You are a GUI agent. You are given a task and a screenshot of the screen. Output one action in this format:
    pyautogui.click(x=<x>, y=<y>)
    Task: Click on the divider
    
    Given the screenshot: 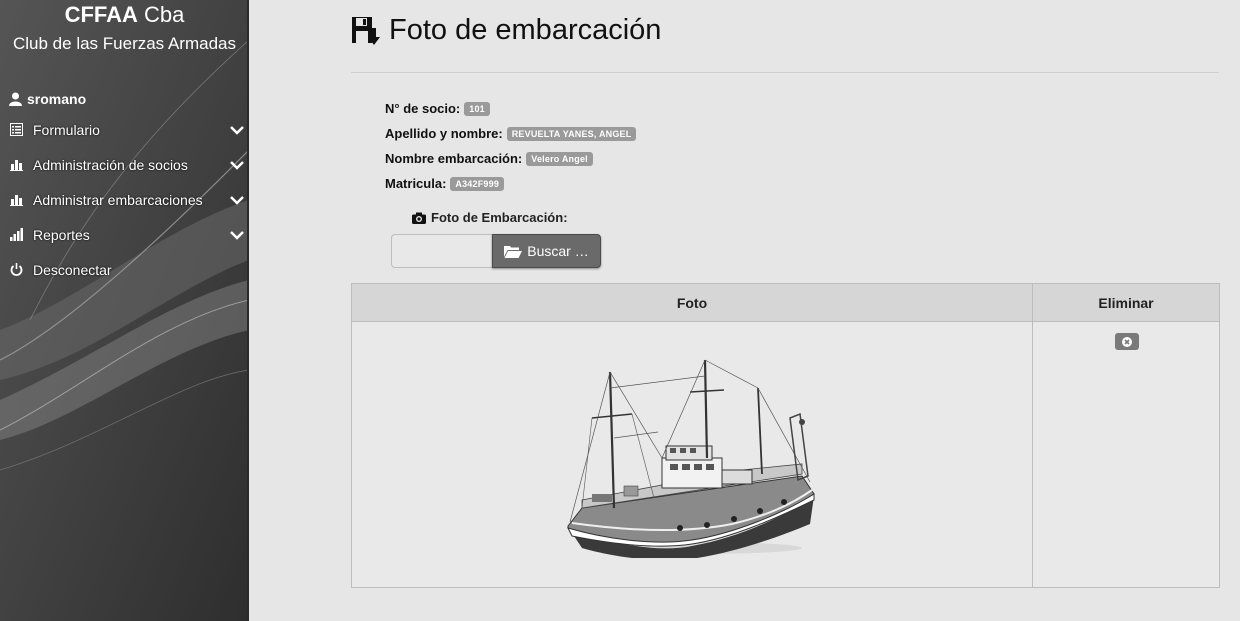 What is the action you would take?
    pyautogui.click(x=785, y=72)
    